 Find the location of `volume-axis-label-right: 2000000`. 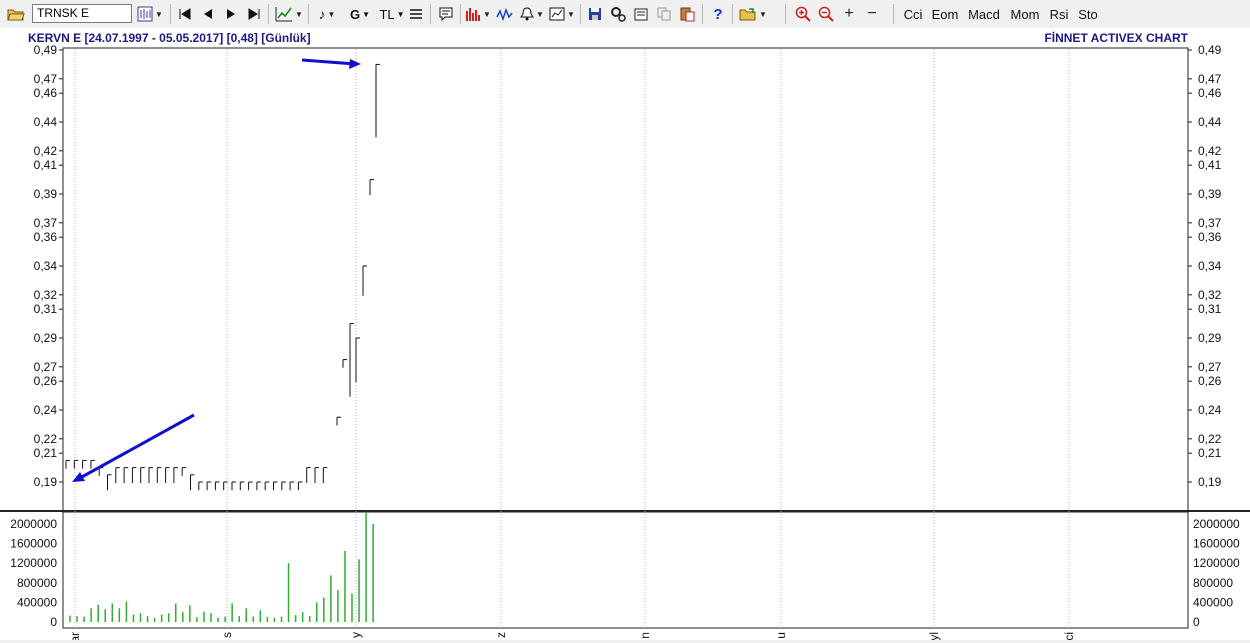

volume-axis-label-right: 2000000 is located at coordinates (1216, 524).